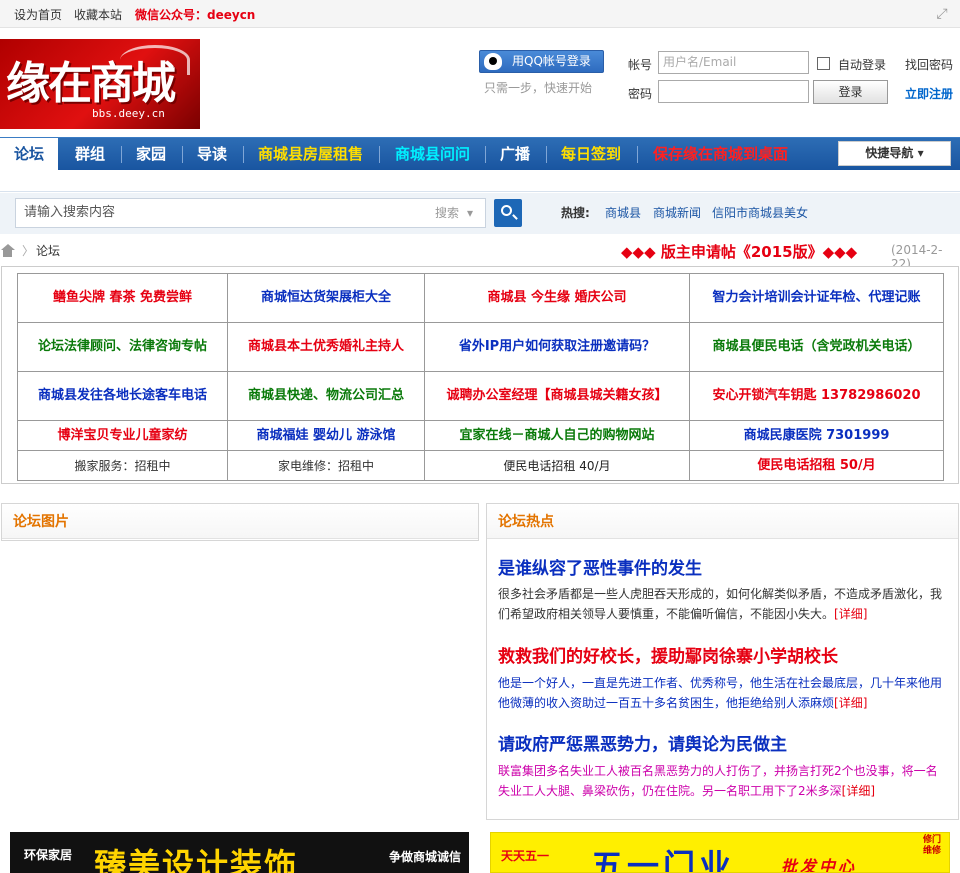 The image size is (960, 873). I want to click on hot-search-link: 商城新闻, so click(677, 212).